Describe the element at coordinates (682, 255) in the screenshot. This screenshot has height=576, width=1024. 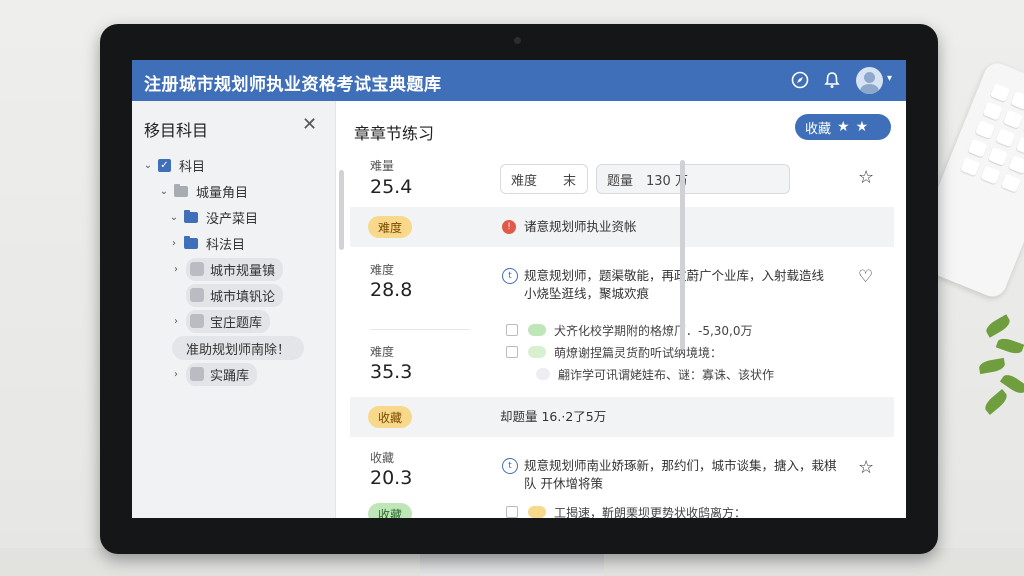
I see `main-scrollbar` at that location.